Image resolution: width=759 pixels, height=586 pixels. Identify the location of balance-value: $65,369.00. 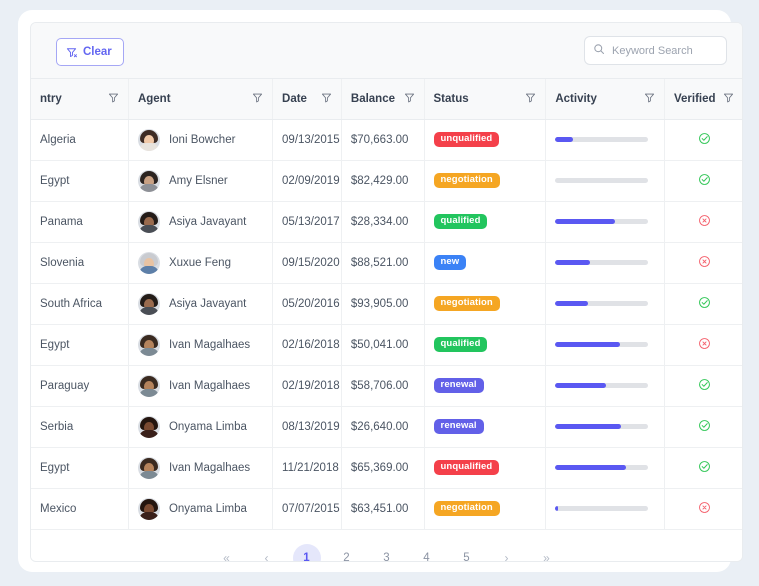
(379, 467).